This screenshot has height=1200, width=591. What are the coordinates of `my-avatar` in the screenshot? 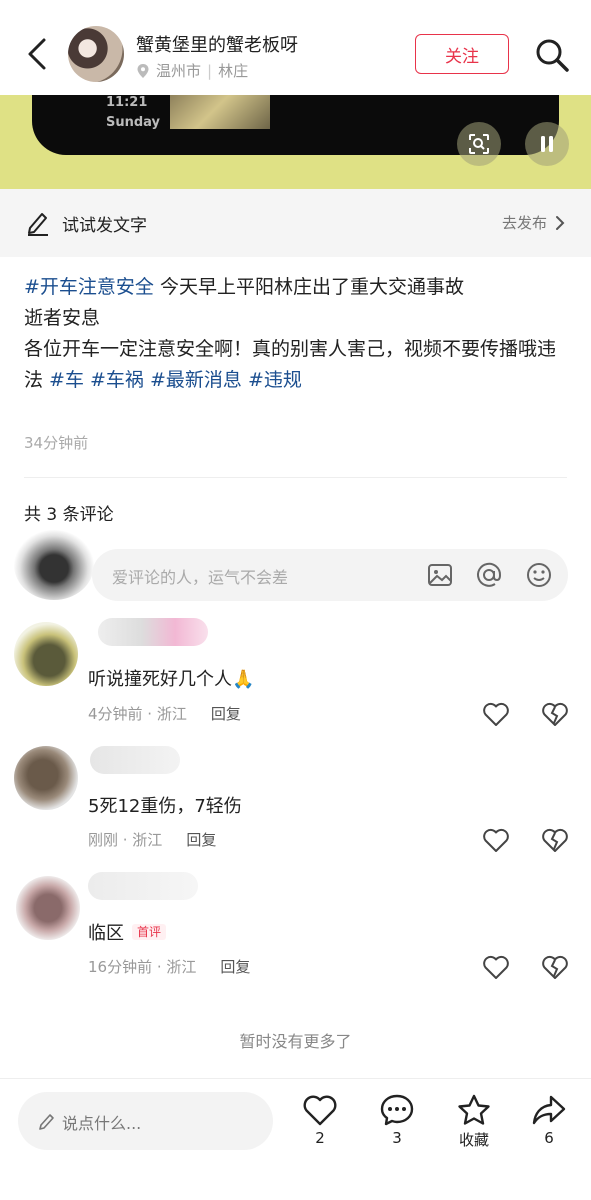 It's located at (54, 565).